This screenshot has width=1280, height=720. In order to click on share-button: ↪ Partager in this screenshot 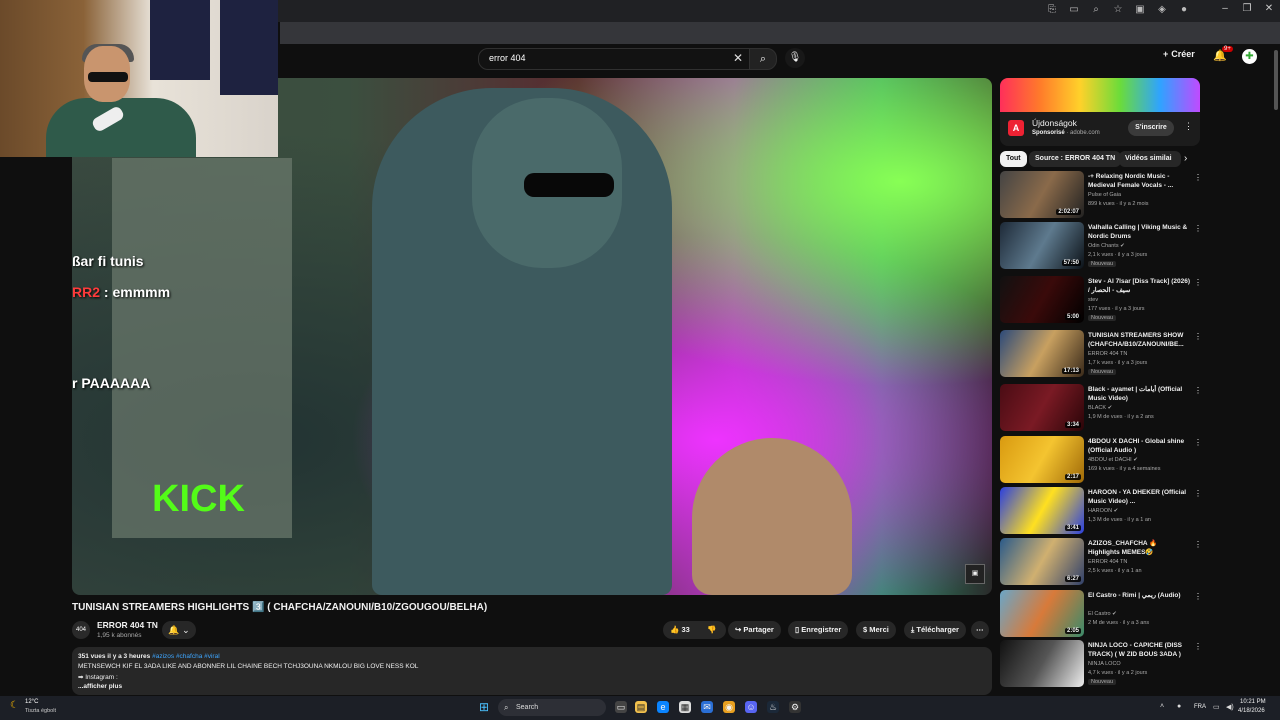, I will do `click(754, 630)`.